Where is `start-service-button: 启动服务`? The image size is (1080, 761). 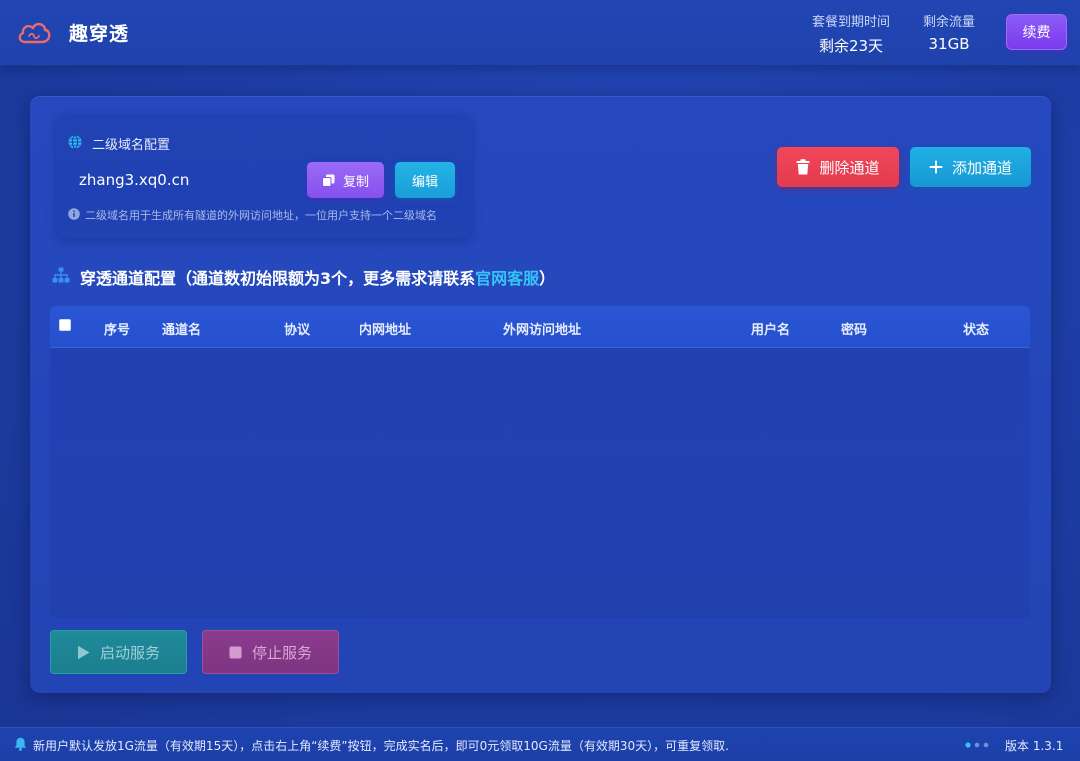
start-service-button: 启动服务 is located at coordinates (118, 652).